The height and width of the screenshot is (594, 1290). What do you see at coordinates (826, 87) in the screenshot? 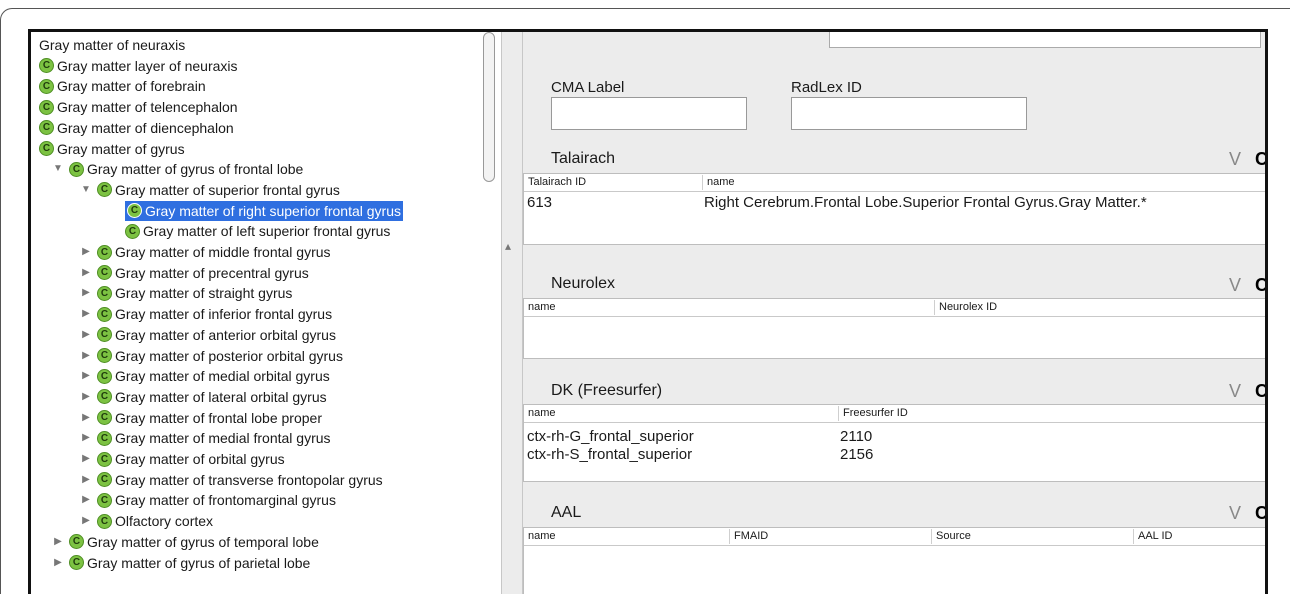
I see `radlex-id-heading: RadLex ID` at bounding box center [826, 87].